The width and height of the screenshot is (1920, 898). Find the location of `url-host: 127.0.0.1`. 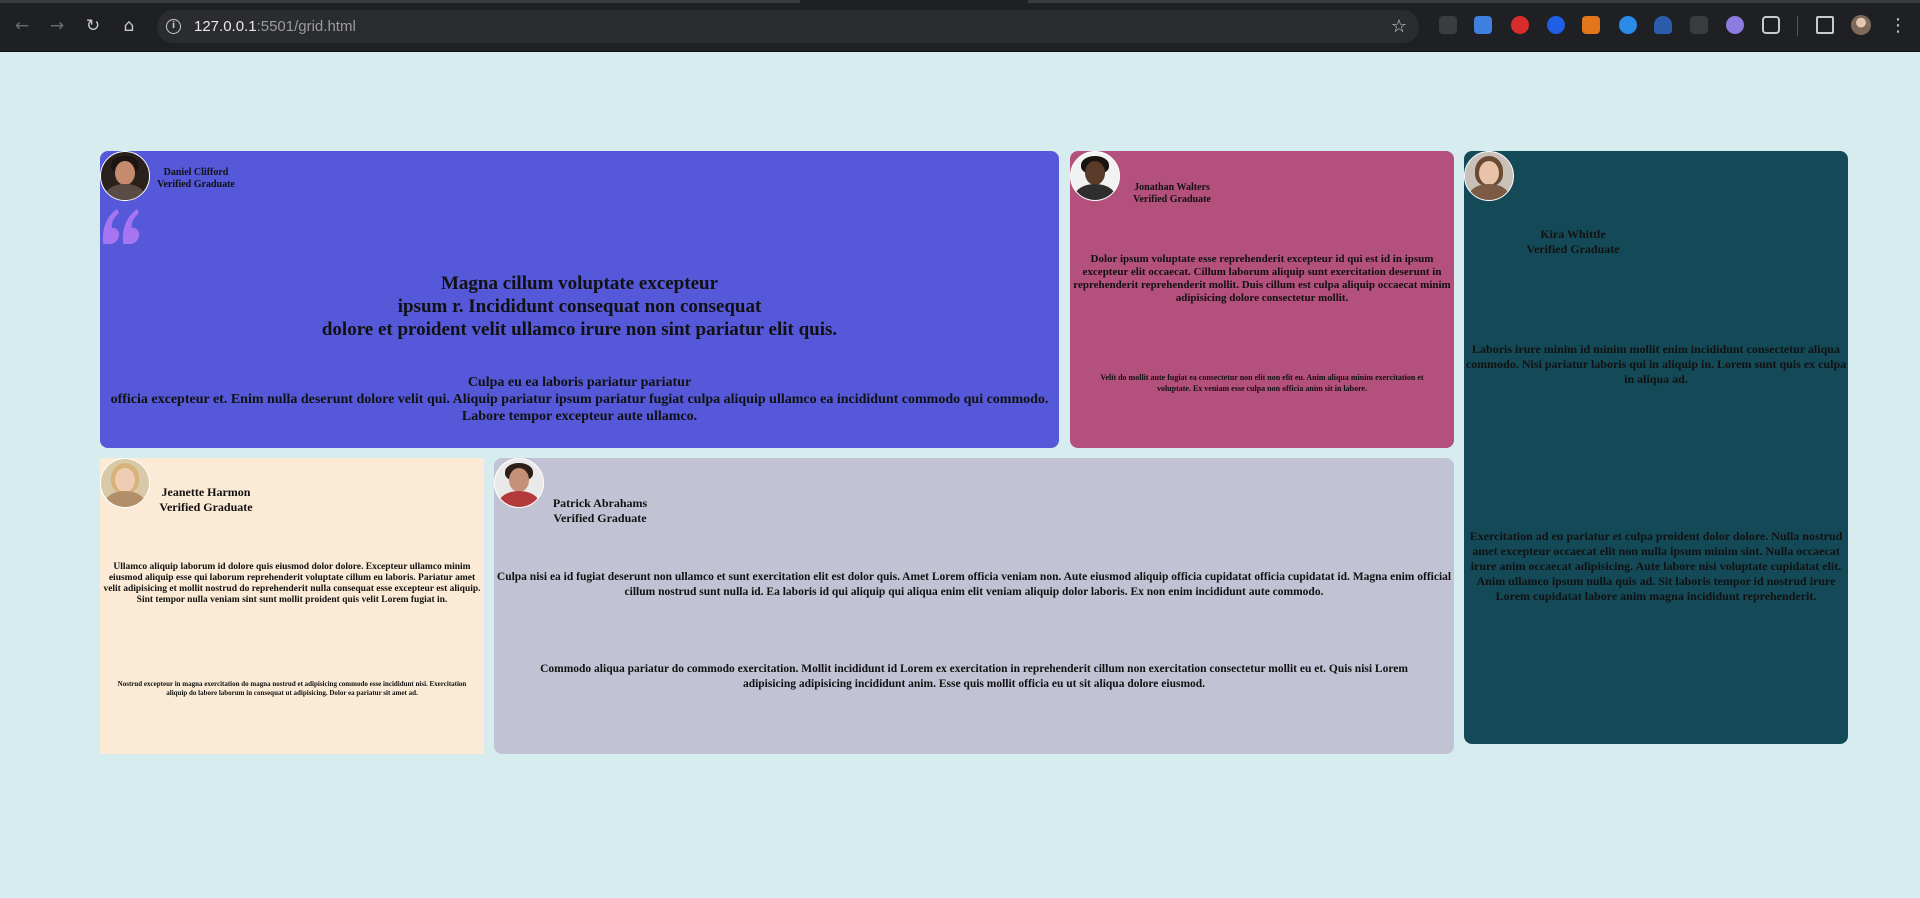

url-host: 127.0.0.1 is located at coordinates (225, 26).